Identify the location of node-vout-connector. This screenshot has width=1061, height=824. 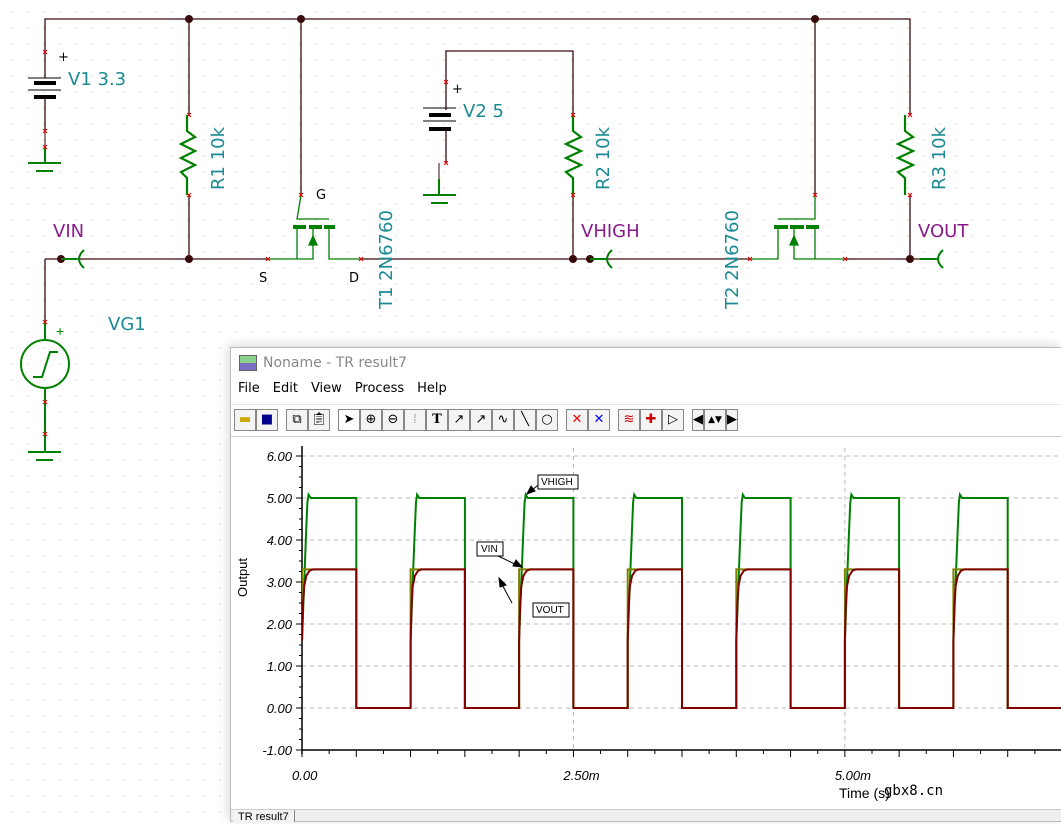
(932, 259).